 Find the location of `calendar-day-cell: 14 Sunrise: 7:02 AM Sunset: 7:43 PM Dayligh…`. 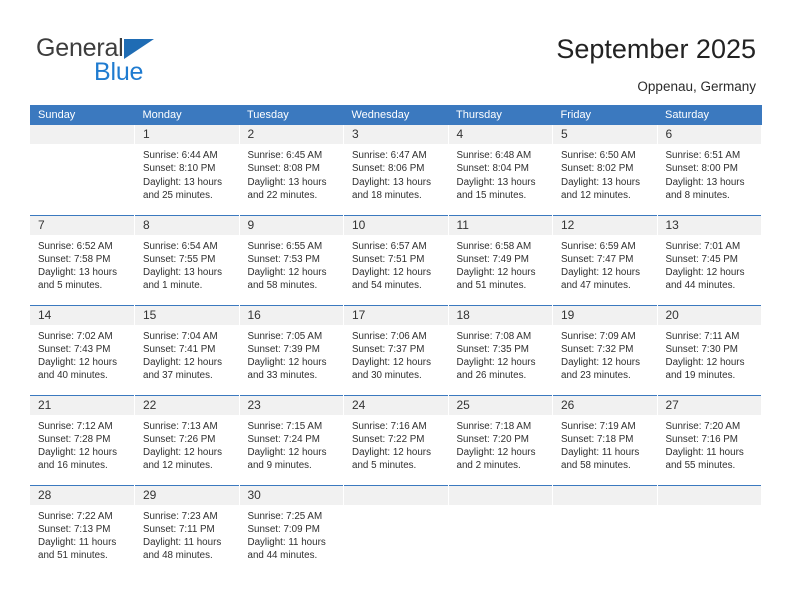

calendar-day-cell: 14 Sunrise: 7:02 AM Sunset: 7:43 PM Dayligh… is located at coordinates (82, 349).